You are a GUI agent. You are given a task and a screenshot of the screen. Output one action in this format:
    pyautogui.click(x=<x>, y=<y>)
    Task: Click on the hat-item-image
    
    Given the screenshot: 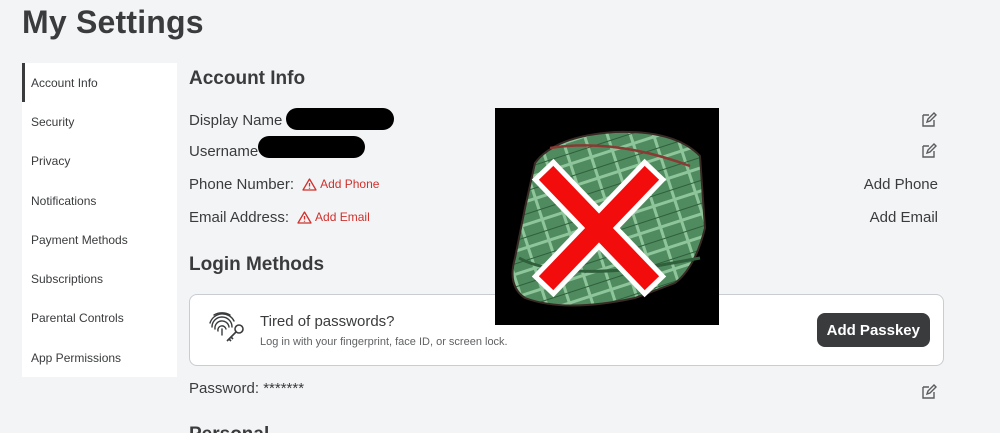 What is the action you would take?
    pyautogui.click(x=607, y=216)
    